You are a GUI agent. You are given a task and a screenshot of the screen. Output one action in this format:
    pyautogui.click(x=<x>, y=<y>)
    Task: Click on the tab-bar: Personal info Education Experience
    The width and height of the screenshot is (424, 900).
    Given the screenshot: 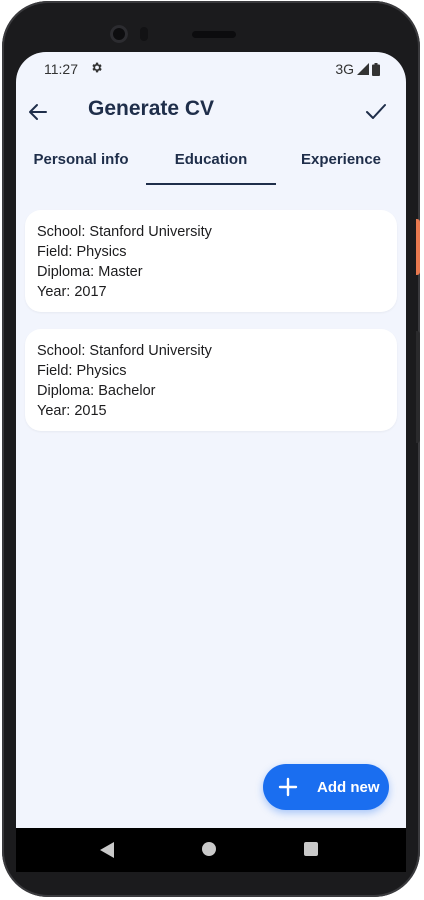 What is the action you would take?
    pyautogui.click(x=211, y=164)
    